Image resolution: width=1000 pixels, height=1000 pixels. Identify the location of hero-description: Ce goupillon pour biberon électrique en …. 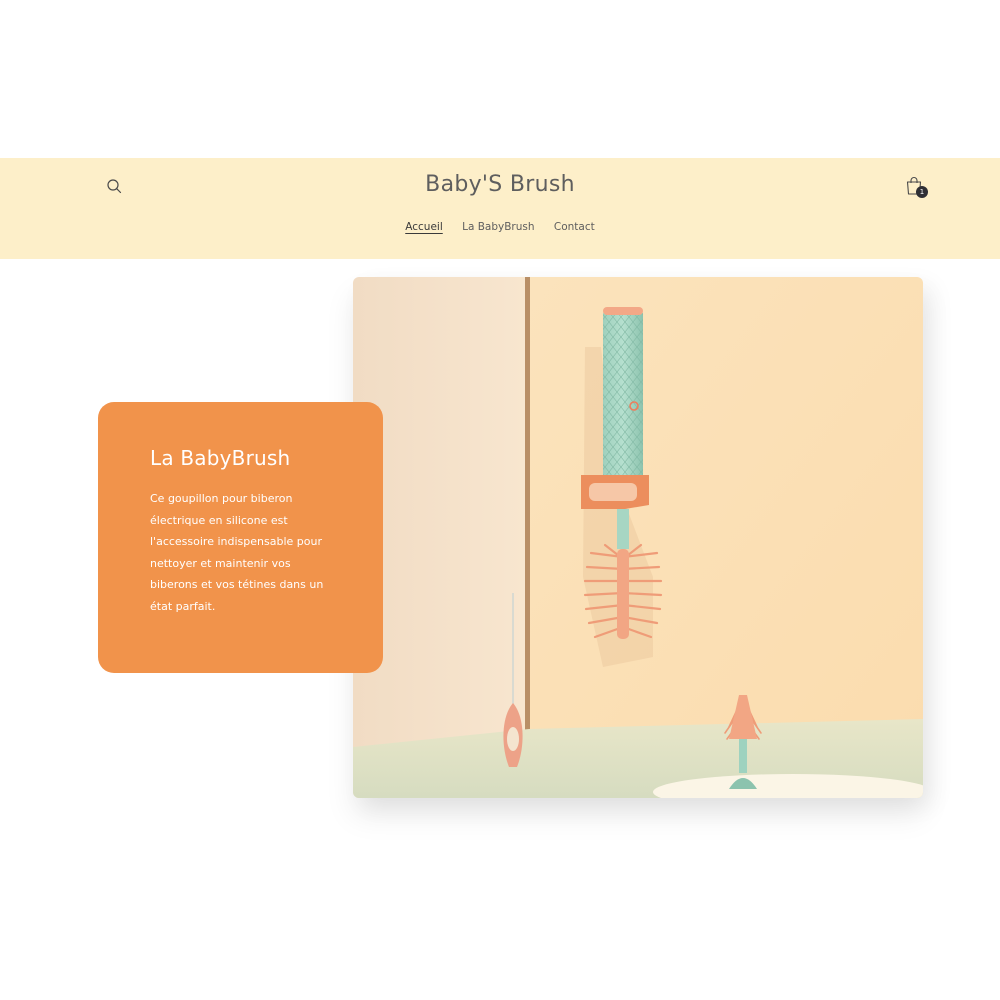
(237, 552).